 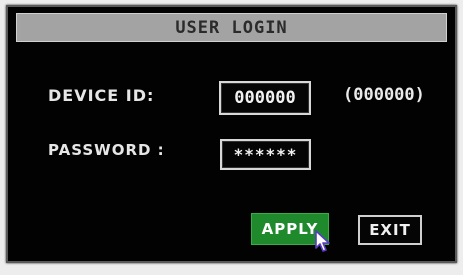 I want to click on dialog-title-bar: USER LOGIN, so click(x=231, y=27).